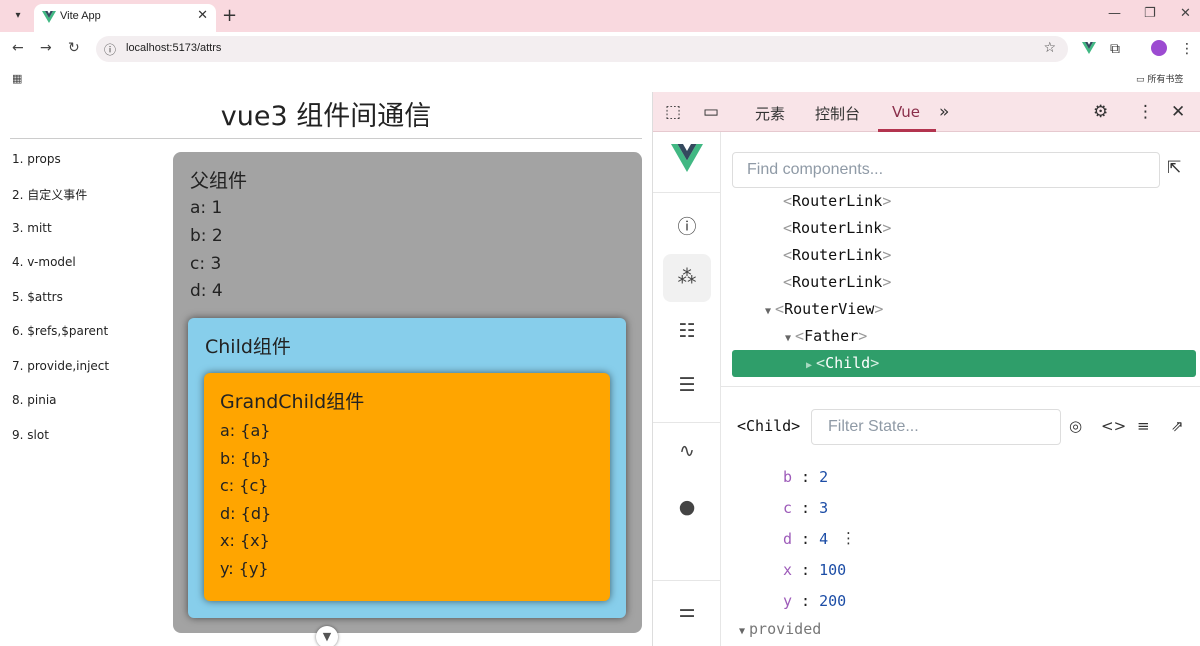 The height and width of the screenshot is (646, 1200). I want to click on info-icon: ⓘ, so click(687, 225).